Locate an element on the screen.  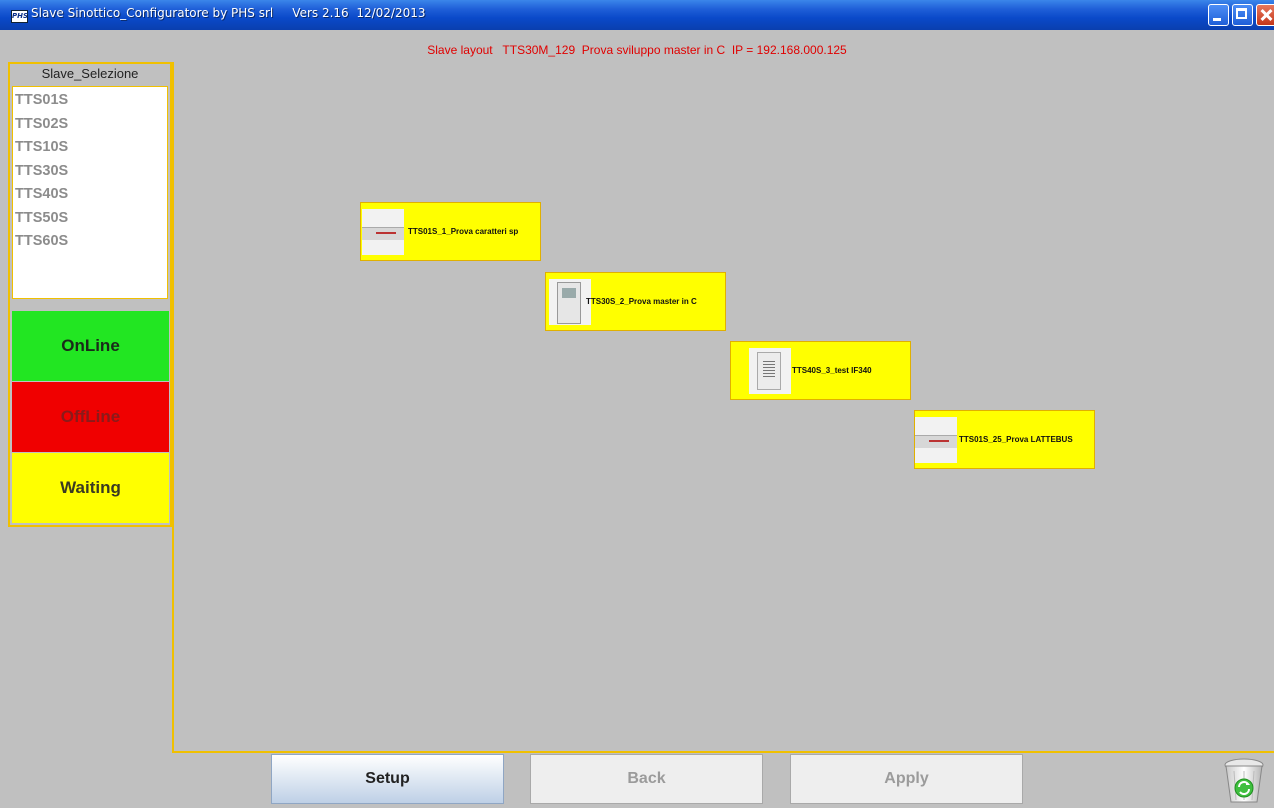
slave-list-caption: Slave_Selezione is located at coordinates (90, 73).